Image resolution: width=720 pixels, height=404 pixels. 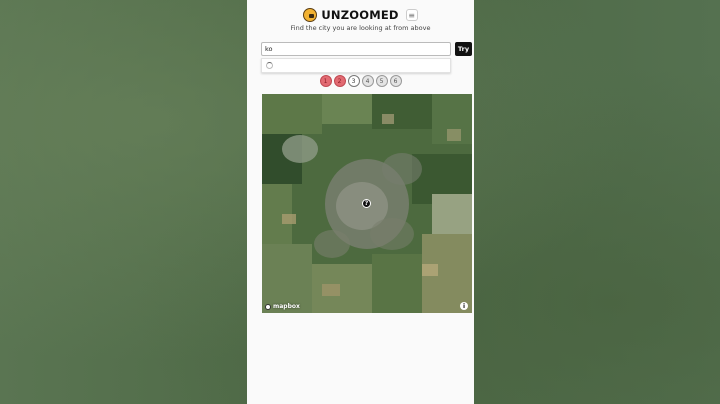 I want to click on guess-form: Try, so click(x=366, y=49).